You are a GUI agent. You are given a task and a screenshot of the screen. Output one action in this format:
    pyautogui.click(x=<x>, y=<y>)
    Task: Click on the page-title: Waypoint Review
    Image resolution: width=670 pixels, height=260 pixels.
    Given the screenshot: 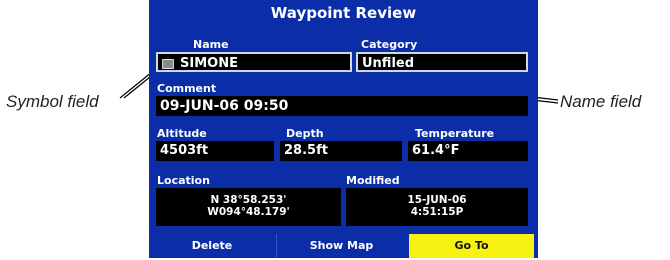 What is the action you would take?
    pyautogui.click(x=343, y=13)
    